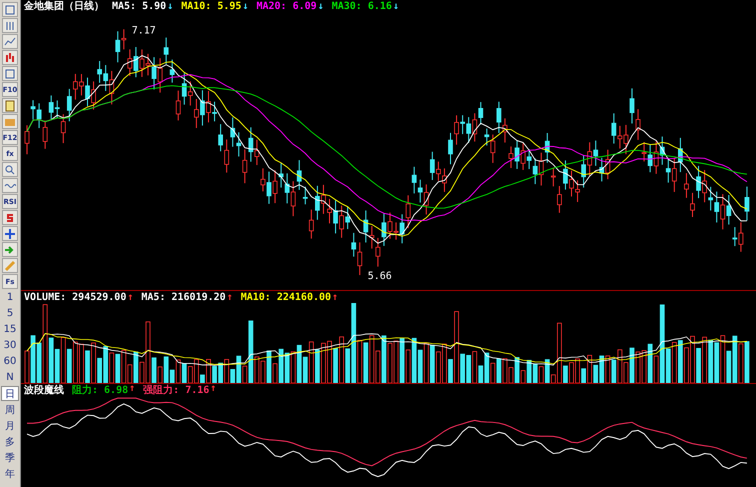  Describe the element at coordinates (10, 345) in the screenshot. I see `period-button: 30` at that location.